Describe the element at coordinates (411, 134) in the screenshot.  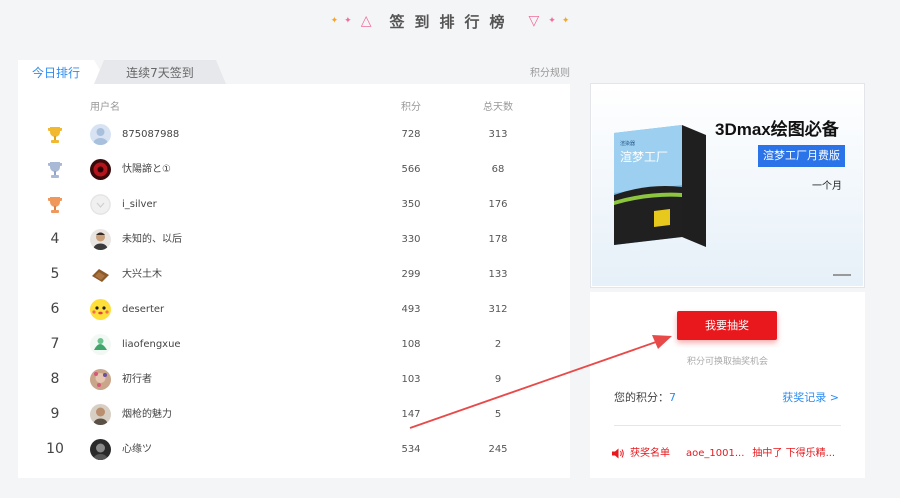
I see `user-score: 728` at that location.